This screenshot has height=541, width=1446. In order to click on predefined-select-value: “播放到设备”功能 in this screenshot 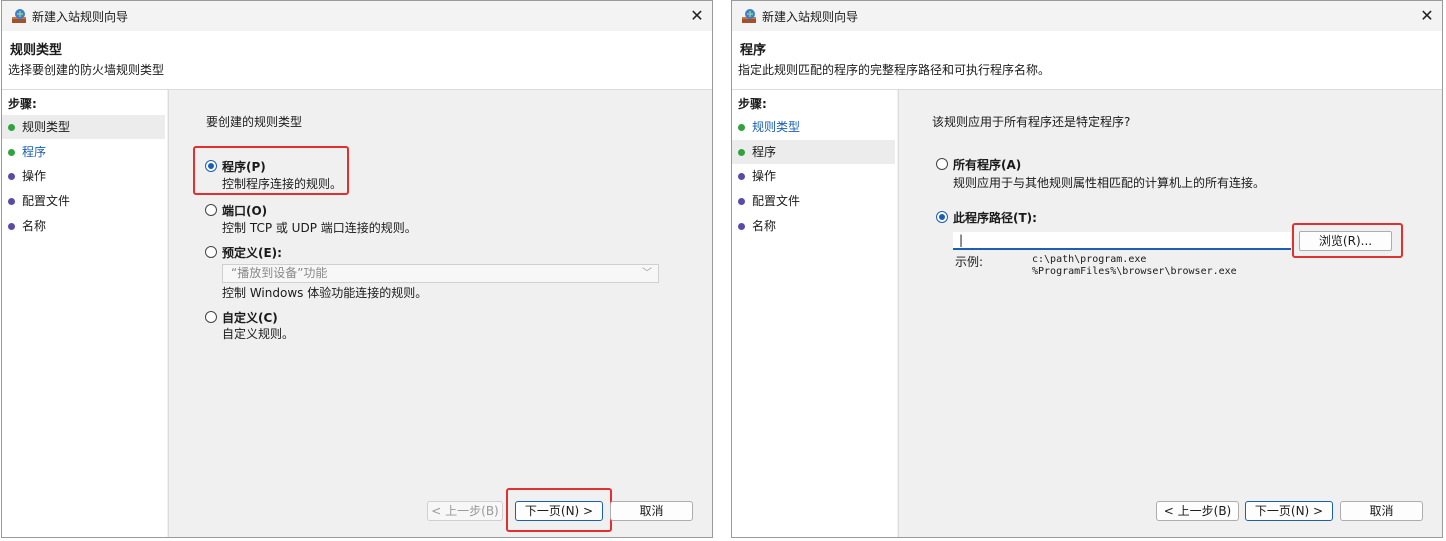, I will do `click(279, 273)`.